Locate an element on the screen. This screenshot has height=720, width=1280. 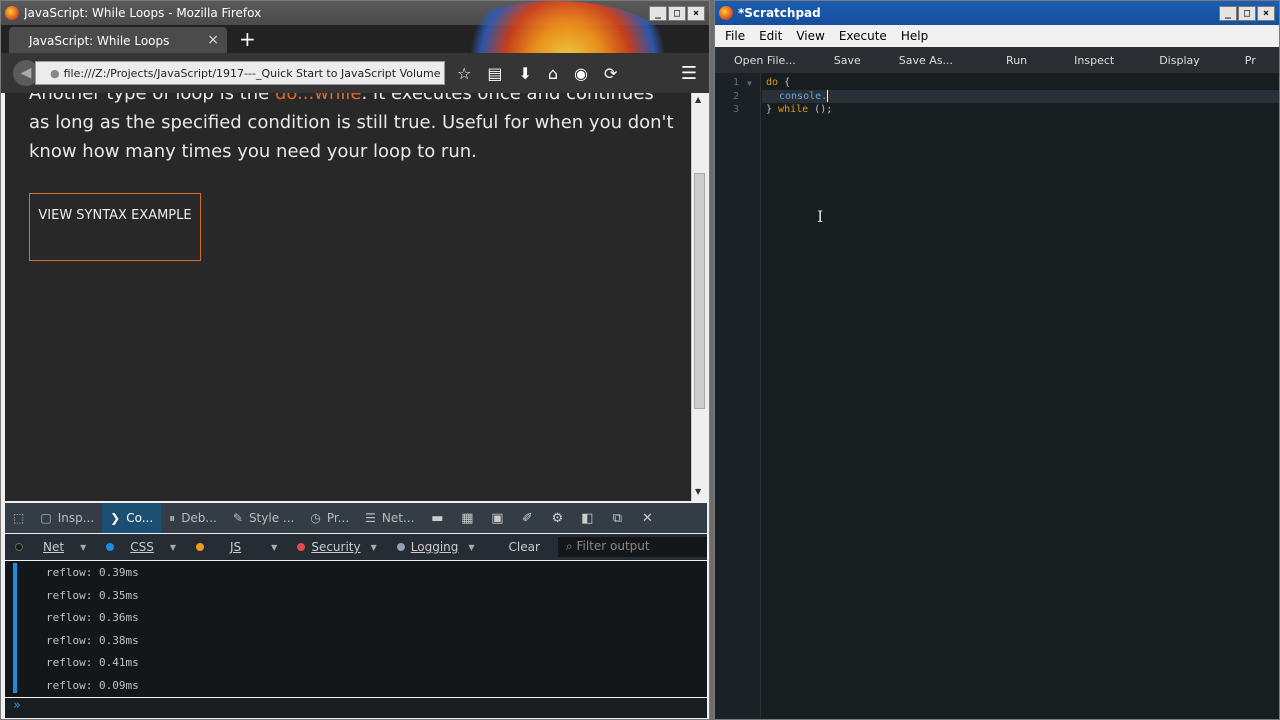
settings-gear-icon: ⚙ is located at coordinates (557, 518).